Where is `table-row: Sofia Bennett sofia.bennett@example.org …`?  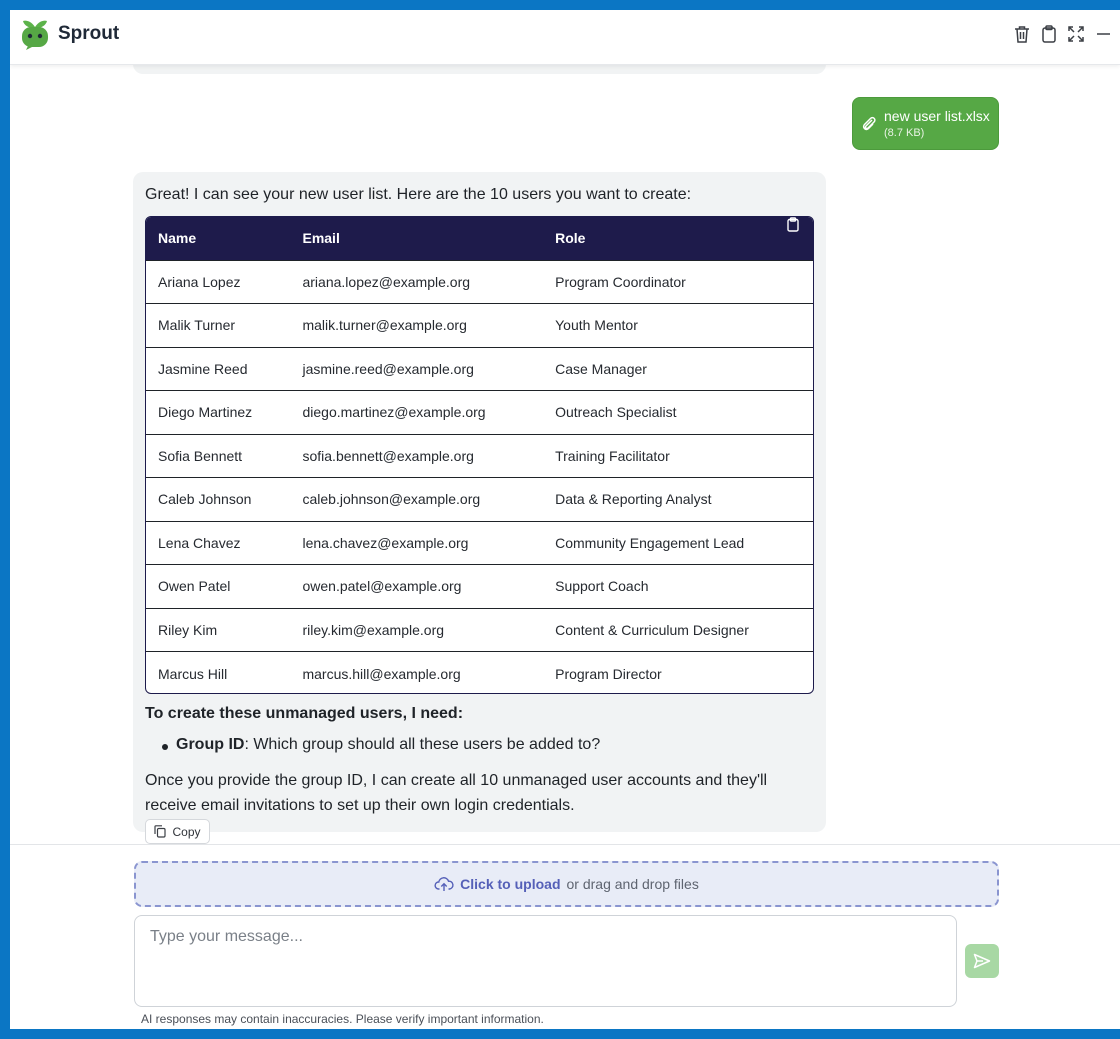
table-row: Sofia Bennett sofia.bennett@example.org … is located at coordinates (479, 456).